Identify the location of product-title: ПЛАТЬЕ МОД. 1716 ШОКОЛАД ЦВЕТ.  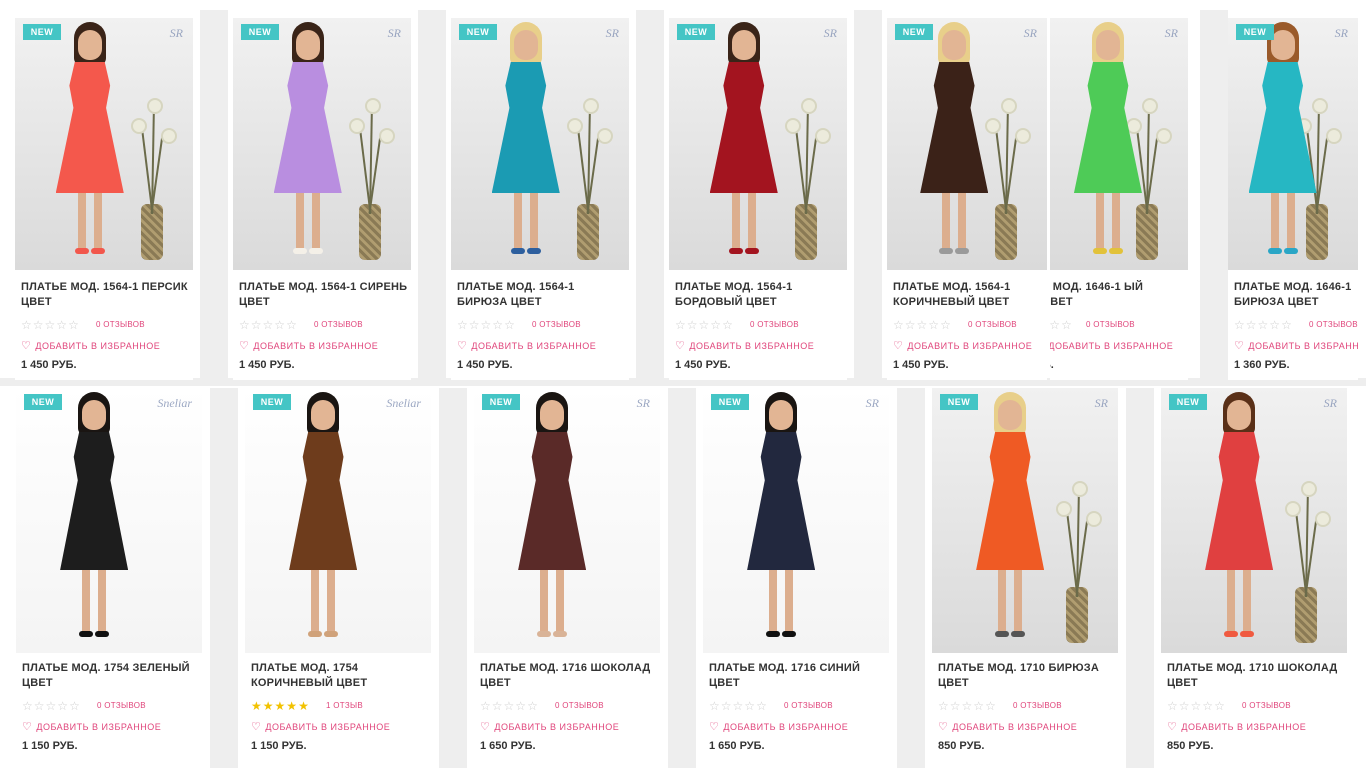
(569, 676).